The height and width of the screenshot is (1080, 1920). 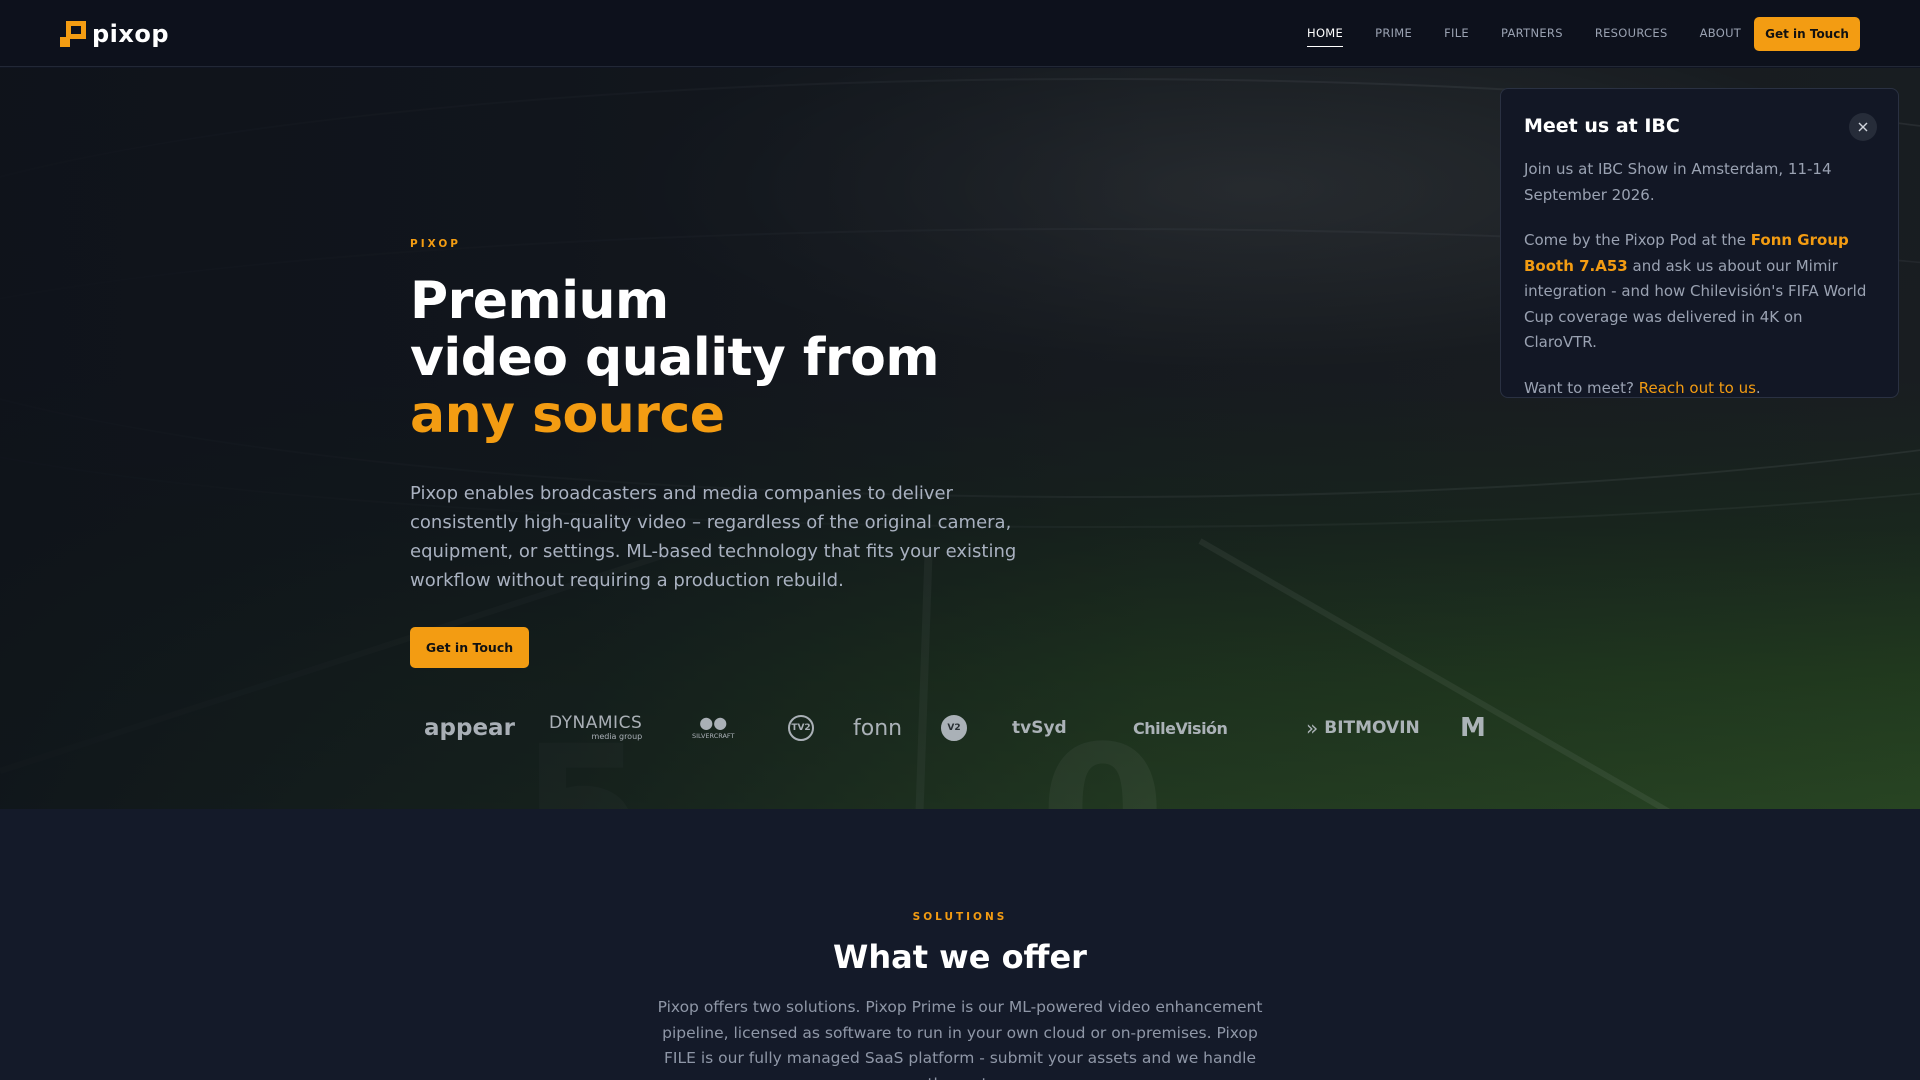 What do you see at coordinates (1180, 728) in the screenshot?
I see `client-logo-chilevision: ChileVisión` at bounding box center [1180, 728].